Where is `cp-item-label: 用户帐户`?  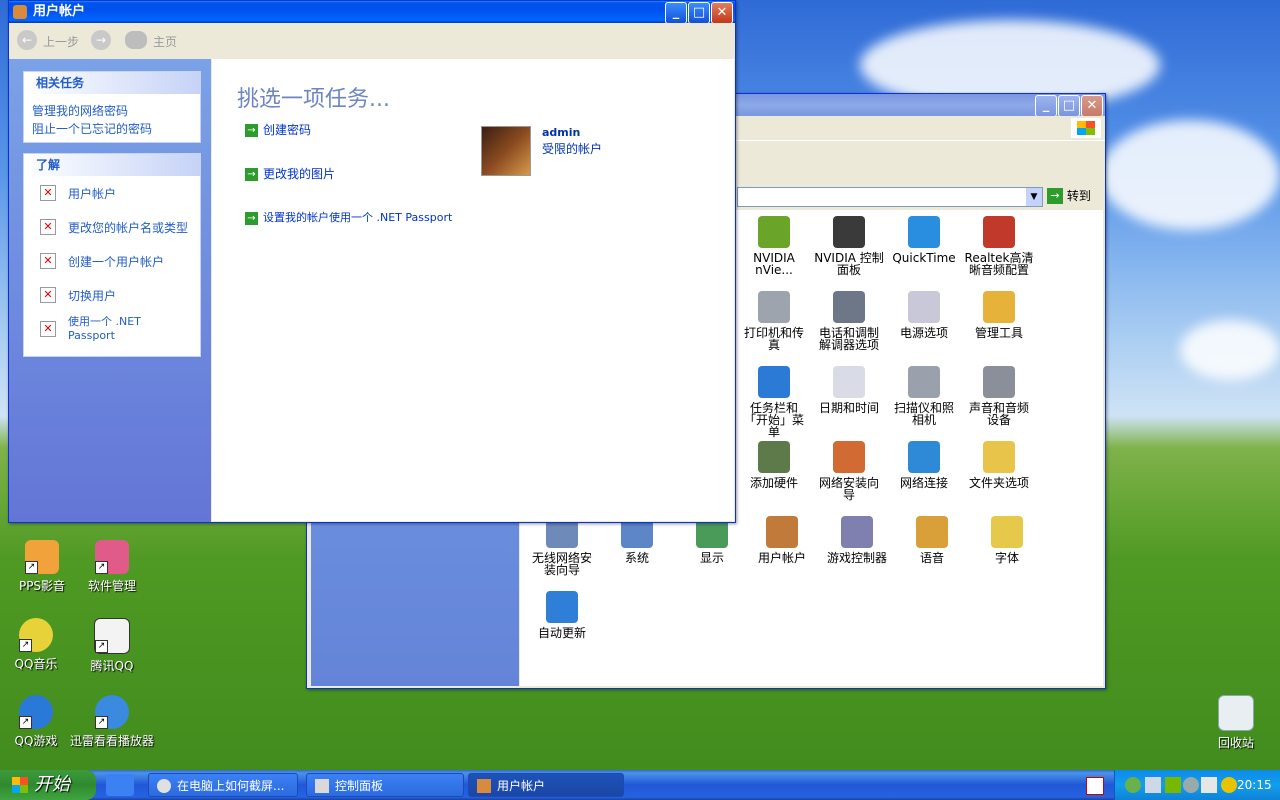 cp-item-label: 用户帐户 is located at coordinates (781, 558).